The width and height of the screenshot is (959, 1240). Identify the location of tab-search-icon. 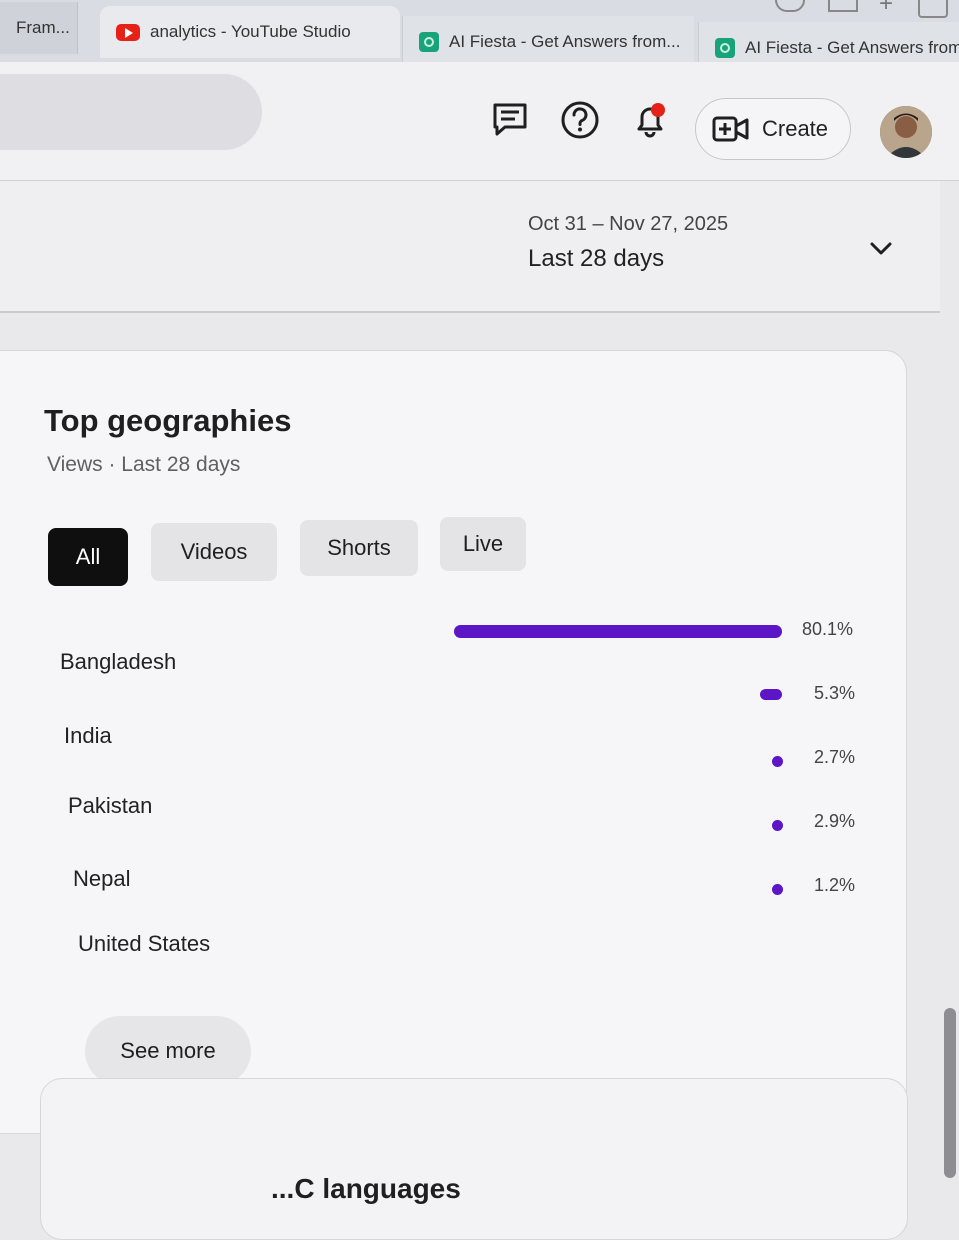
(790, 6).